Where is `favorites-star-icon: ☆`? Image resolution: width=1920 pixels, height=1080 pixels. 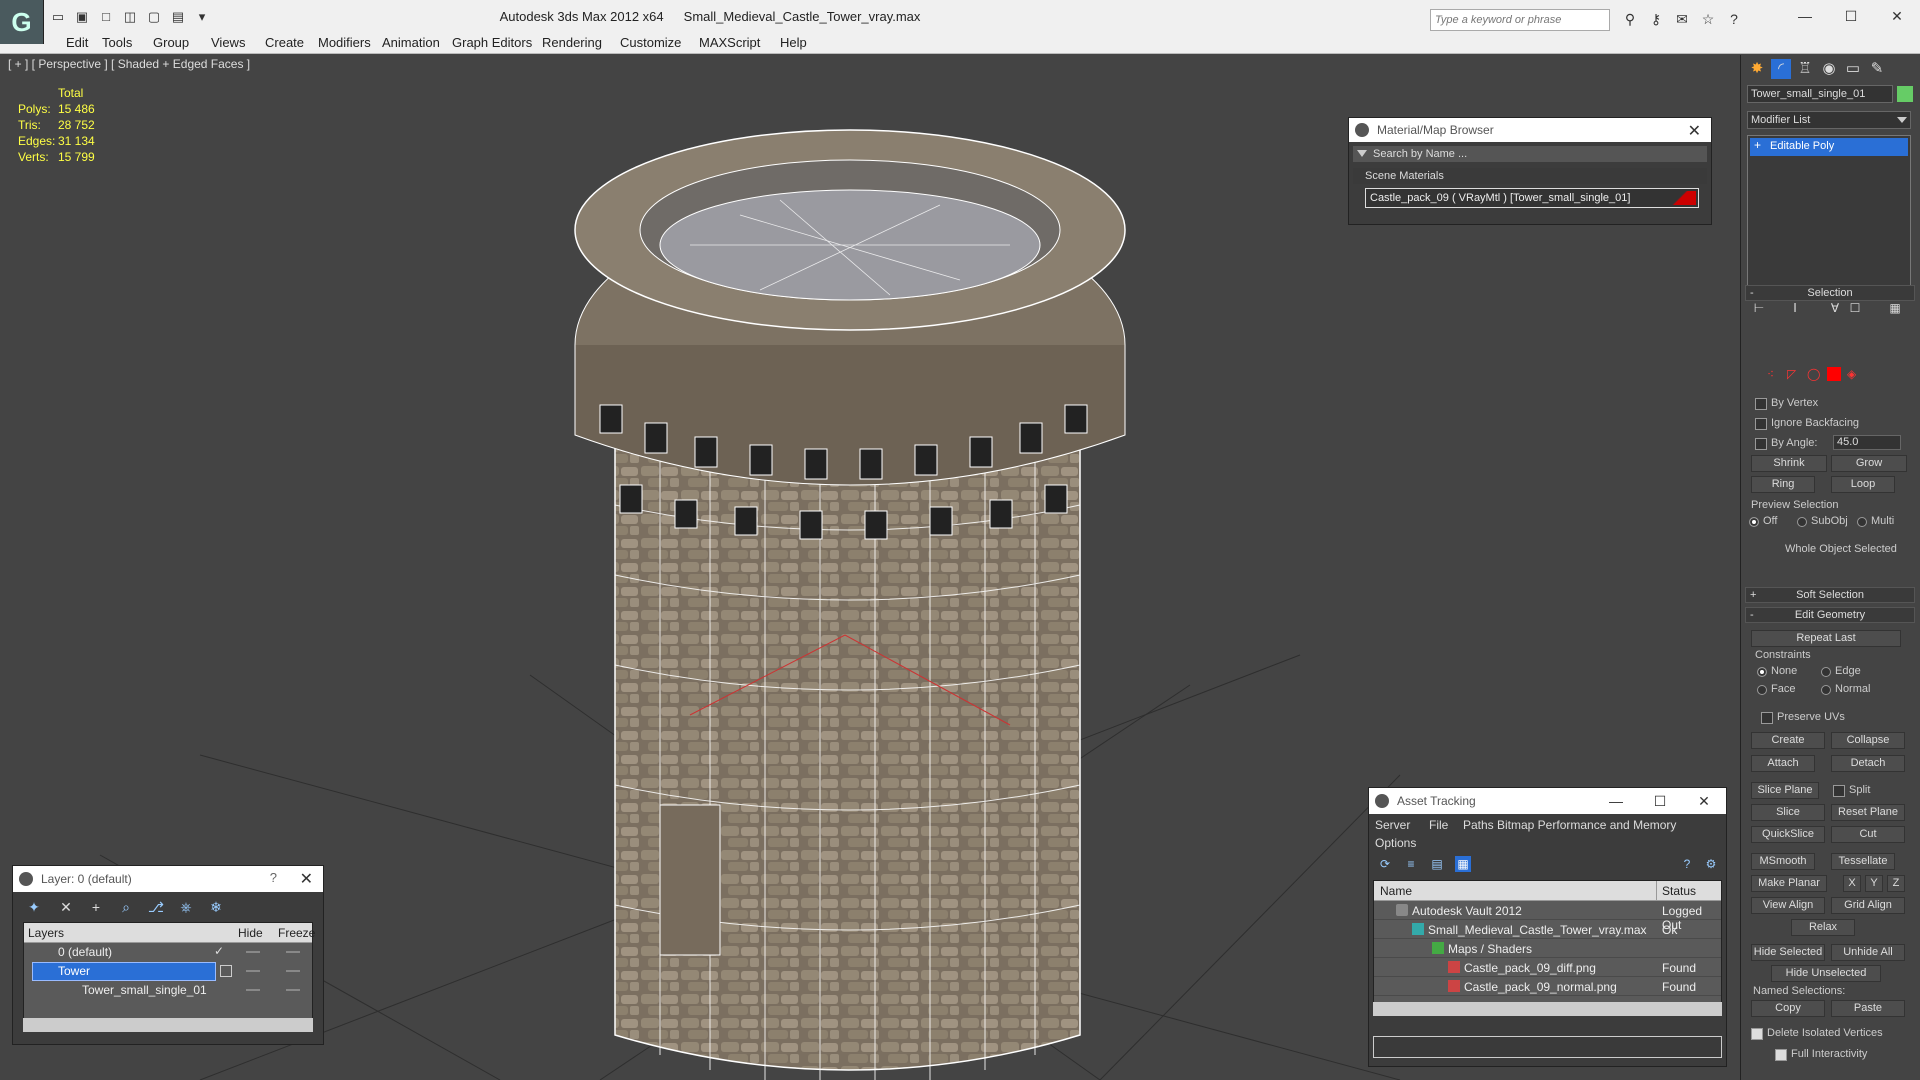 favorites-star-icon: ☆ is located at coordinates (1708, 19).